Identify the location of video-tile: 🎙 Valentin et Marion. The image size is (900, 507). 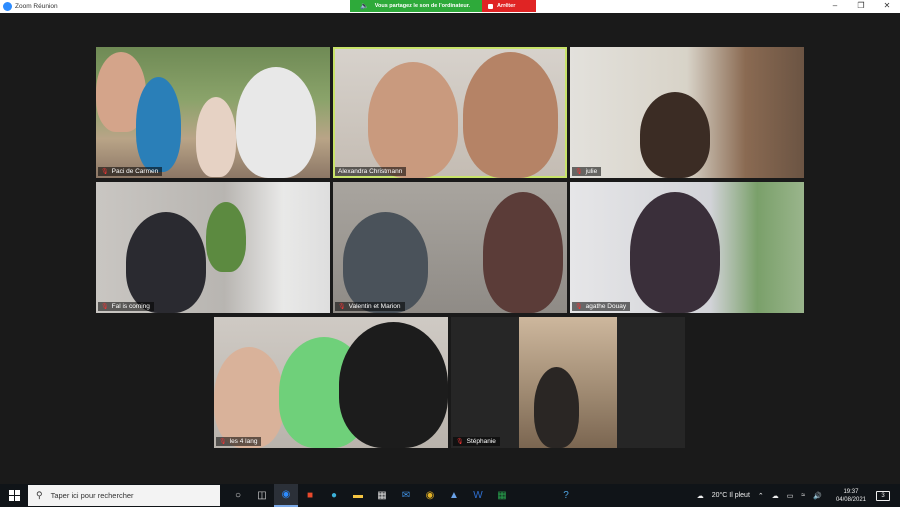
(450, 247).